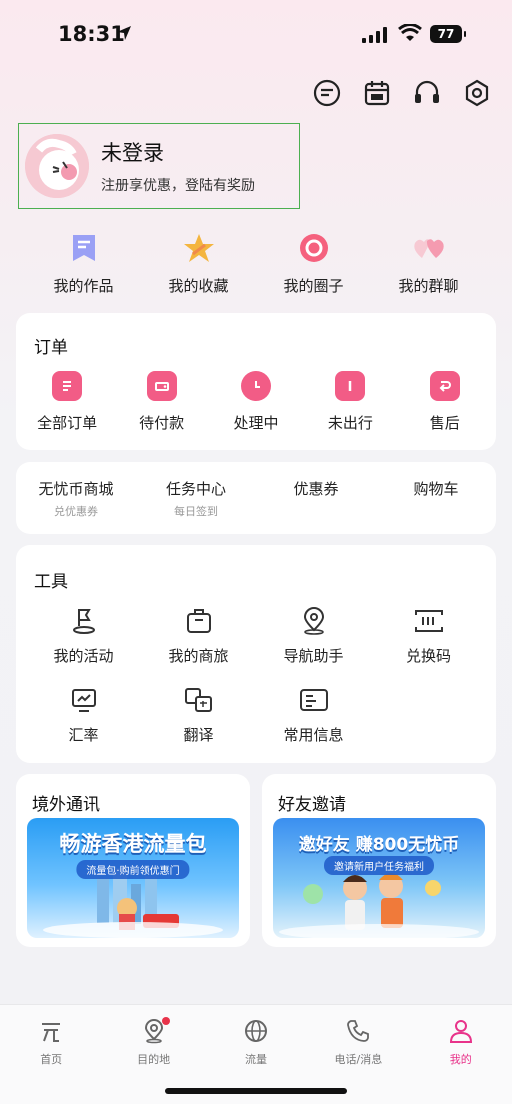  I want to click on mall-sub: 每日签到, so click(196, 511).